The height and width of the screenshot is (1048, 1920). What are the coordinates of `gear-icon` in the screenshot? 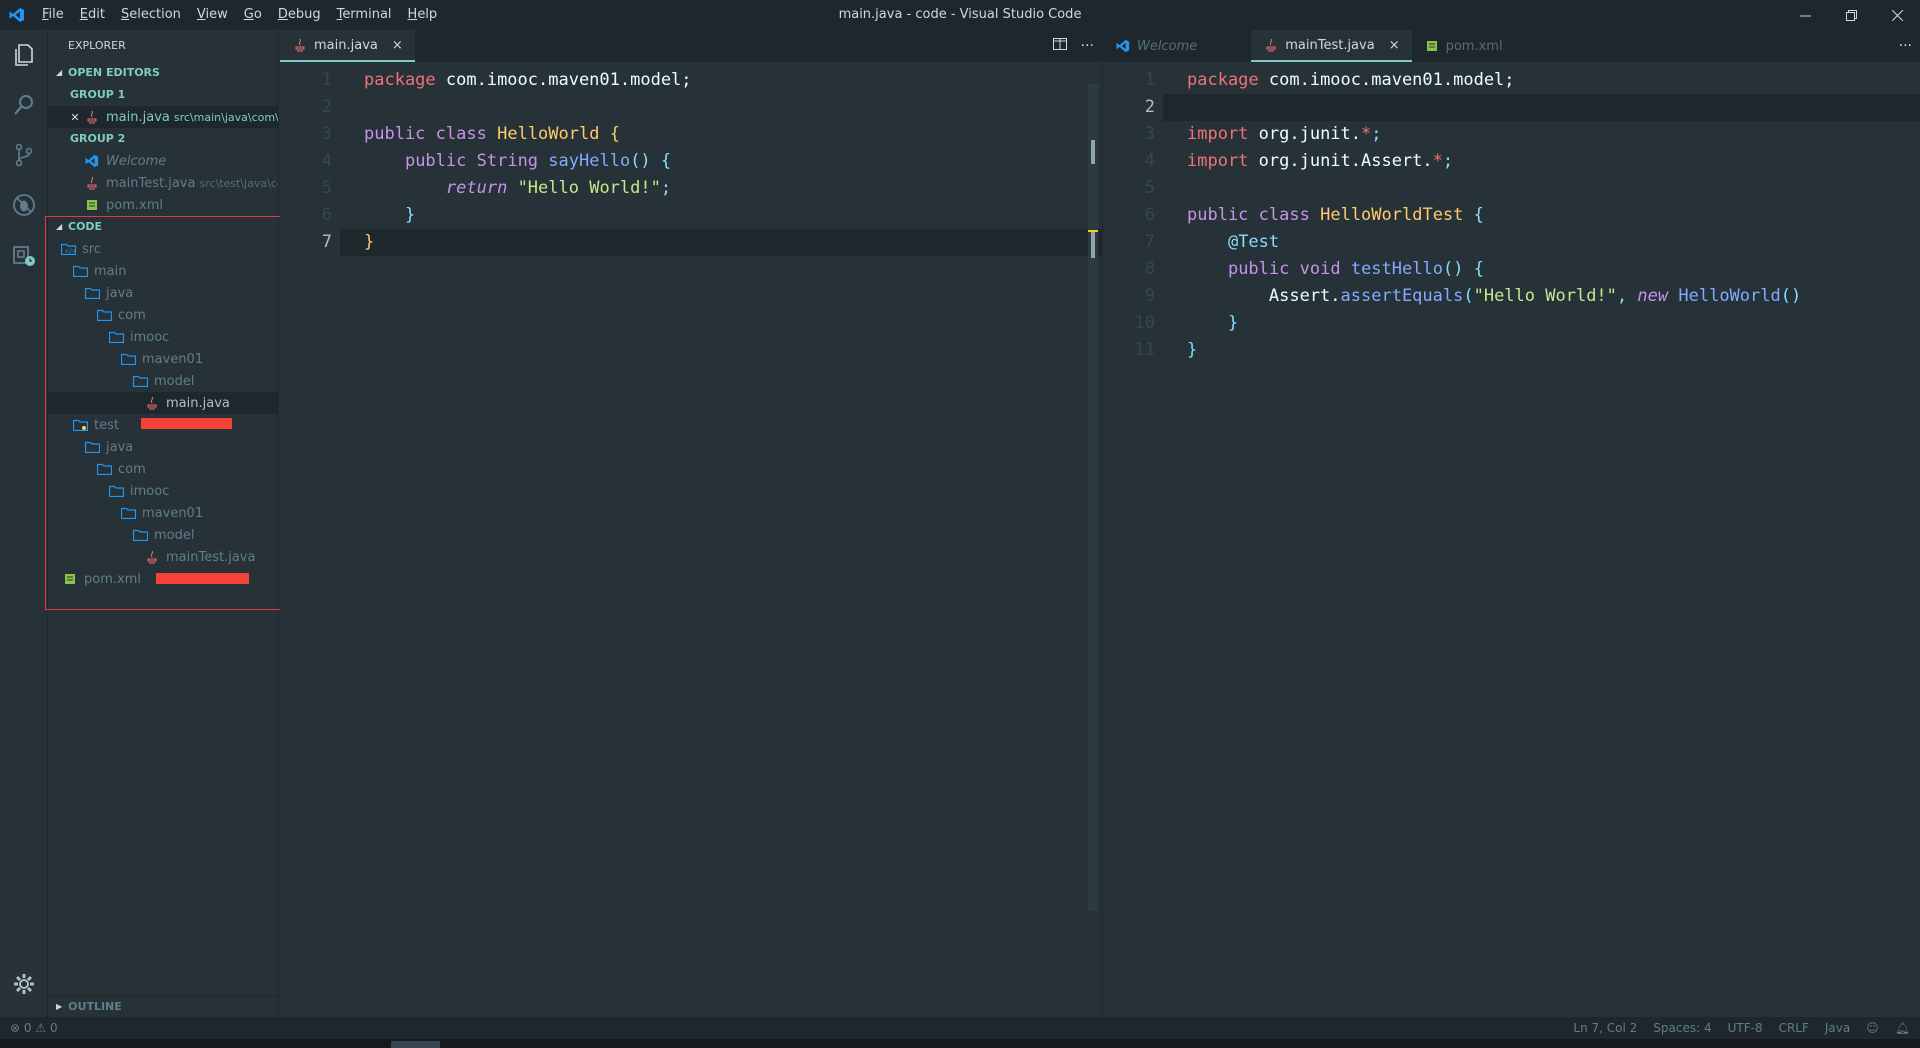 It's located at (24, 984).